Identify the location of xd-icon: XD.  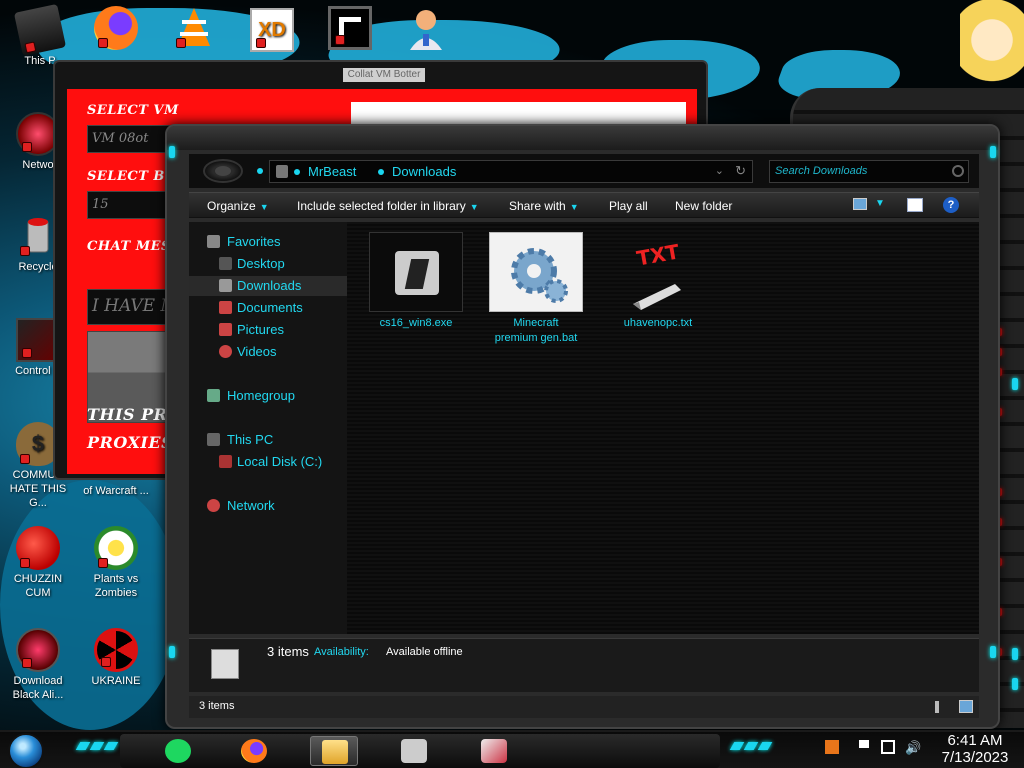
(272, 30).